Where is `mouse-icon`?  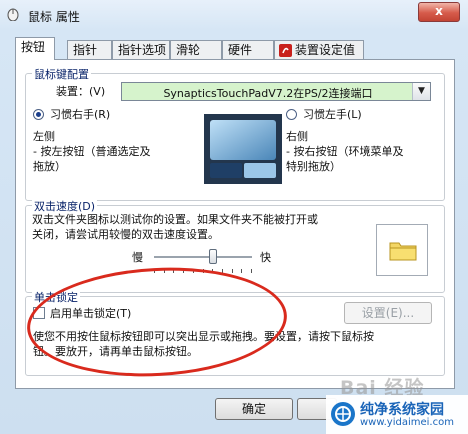 mouse-icon is located at coordinates (13, 14).